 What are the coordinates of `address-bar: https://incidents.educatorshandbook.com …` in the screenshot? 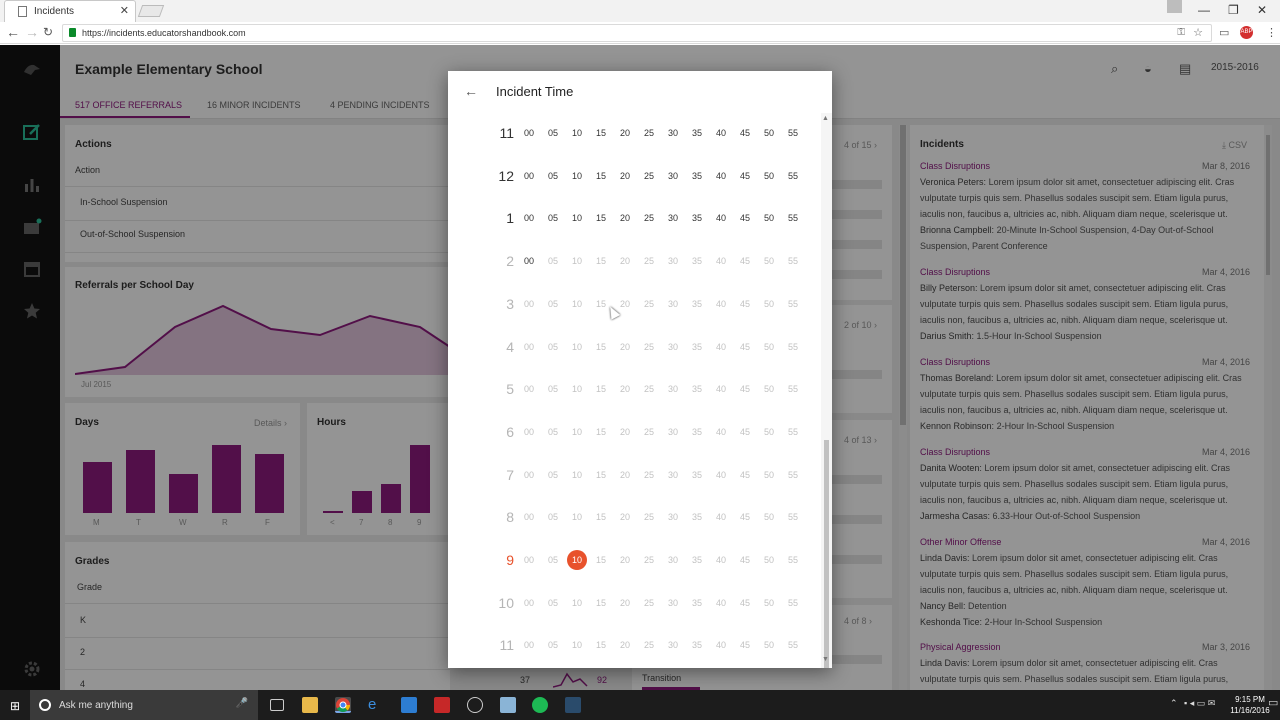 It's located at (637, 33).